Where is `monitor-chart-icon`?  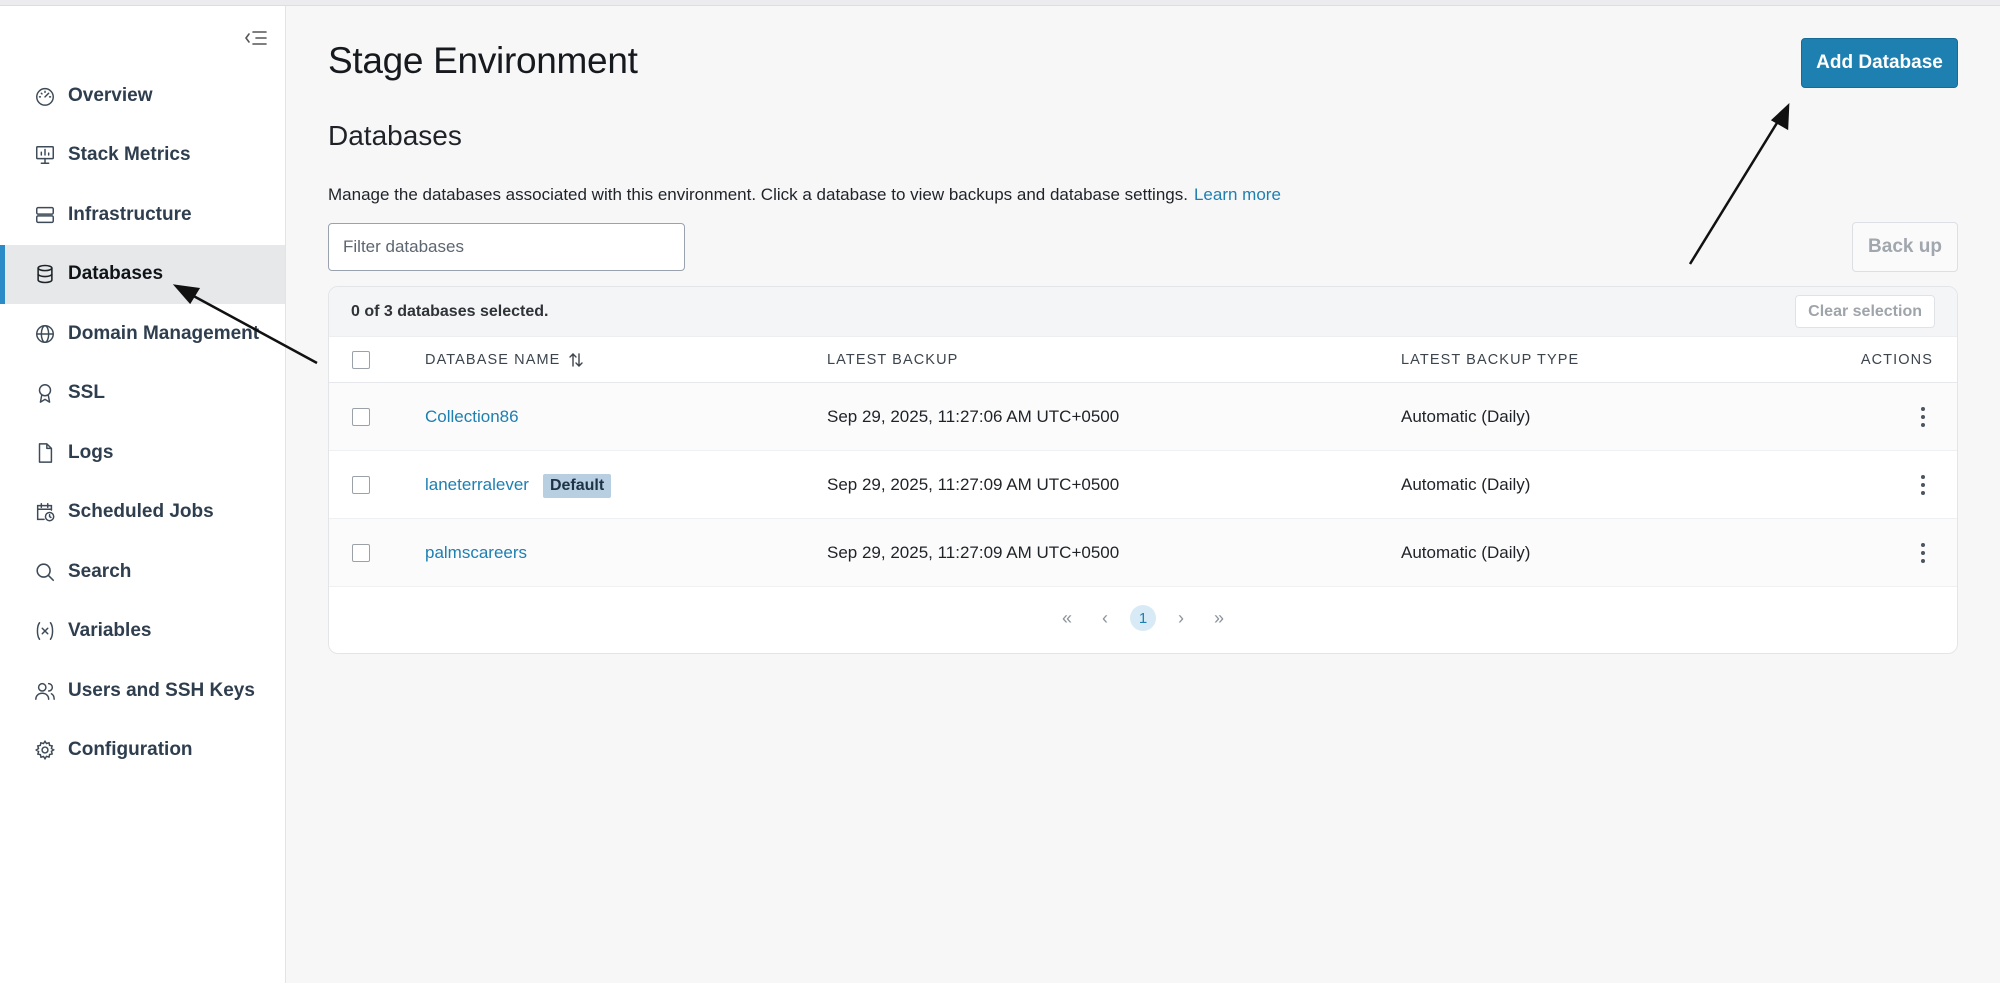
monitor-chart-icon is located at coordinates (45, 155).